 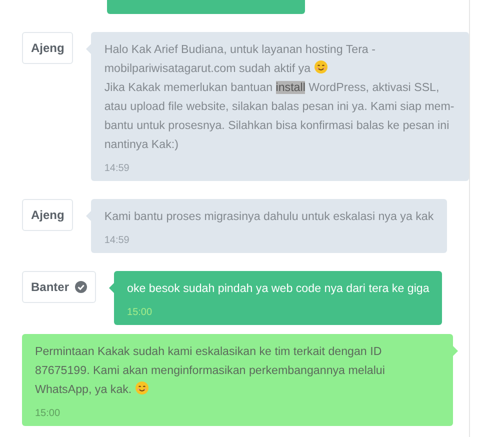 What do you see at coordinates (210, 371) in the screenshot?
I see `message-text: Permintaan Kakak sudah kami eskalasikan ke tim terkait dengan ID 87675199. Kami akan menginformasikan perkembangannya melalui WhatsApp, ya kak.` at bounding box center [210, 371].